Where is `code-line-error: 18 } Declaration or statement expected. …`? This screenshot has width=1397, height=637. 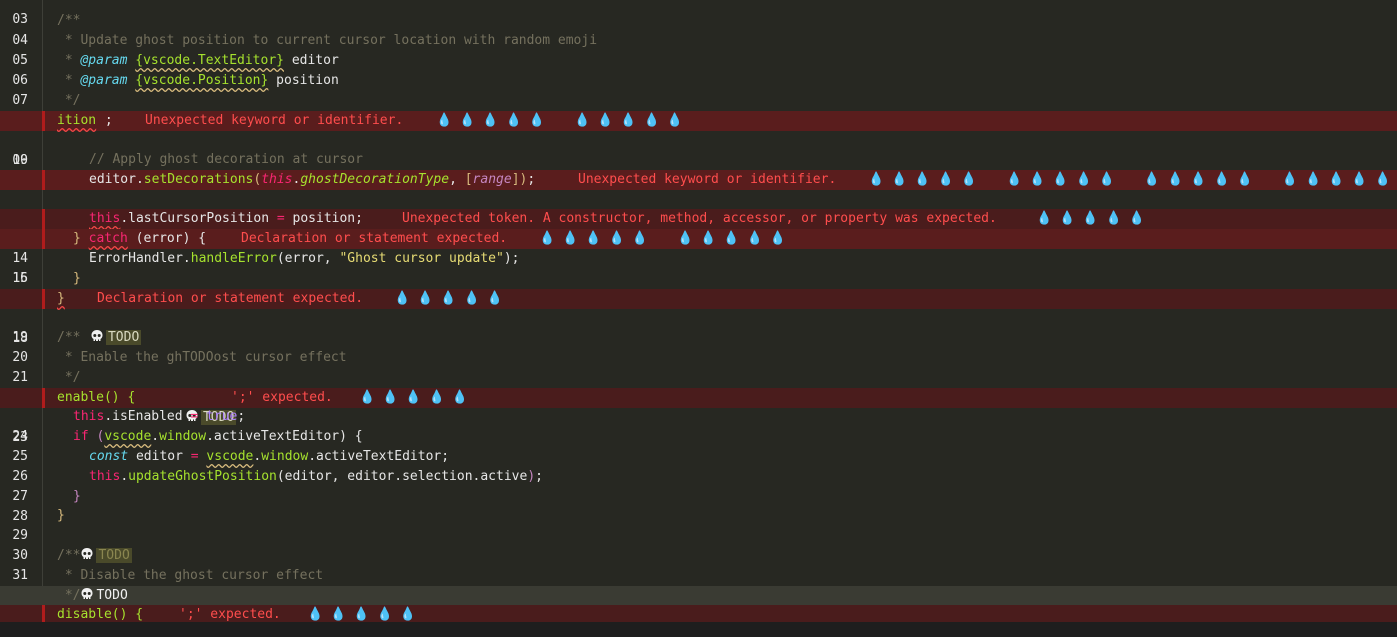 code-line-error: 18 } Declaration or statement expected. … is located at coordinates (698, 317).